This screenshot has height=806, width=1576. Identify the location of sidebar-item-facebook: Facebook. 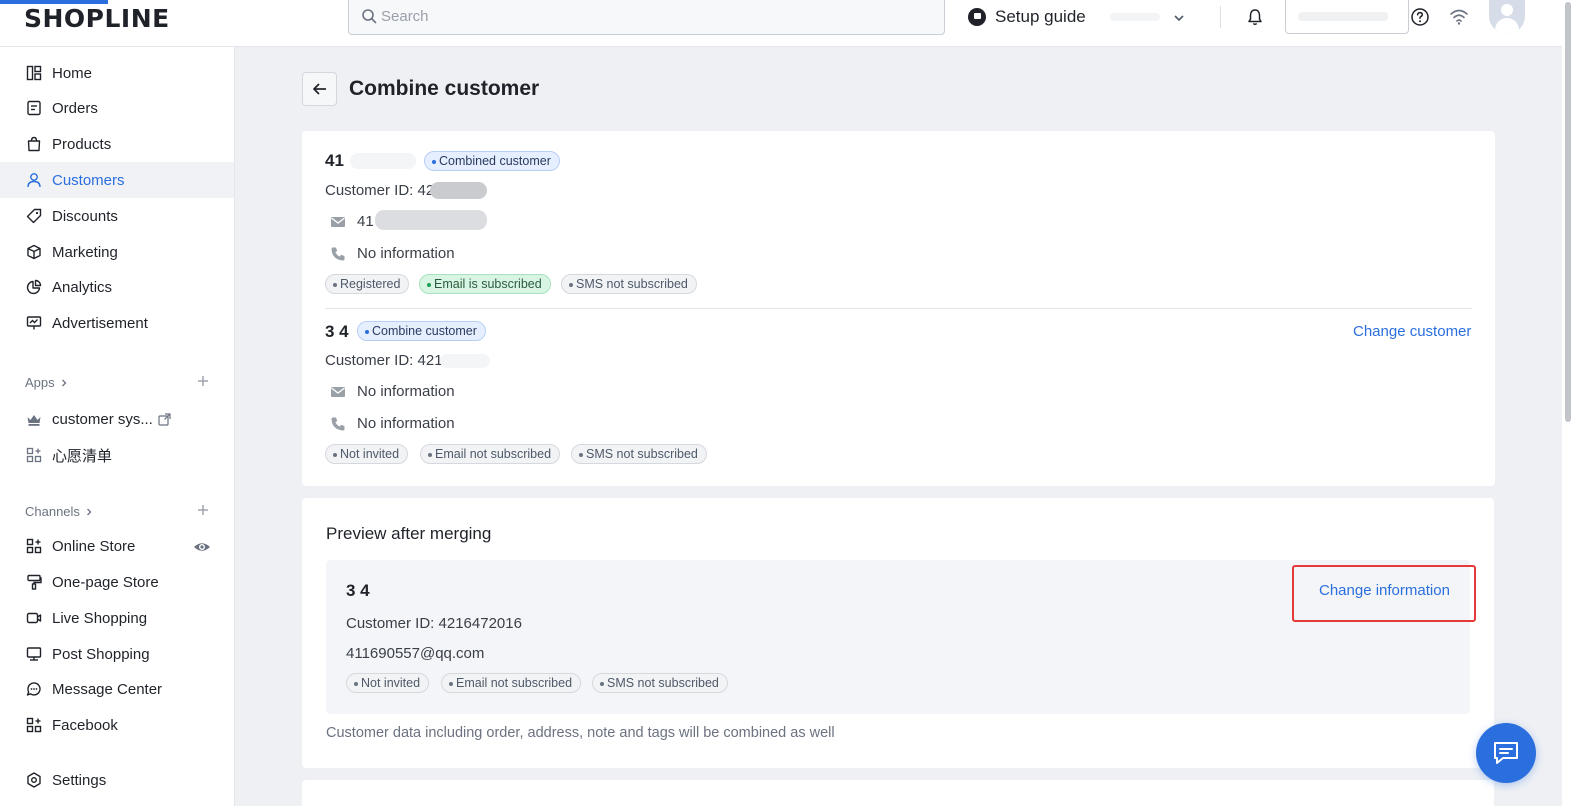
(117, 725).